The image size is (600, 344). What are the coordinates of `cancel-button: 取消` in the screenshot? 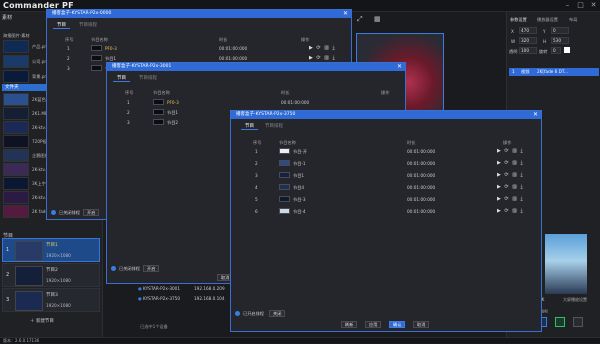 It's located at (421, 324).